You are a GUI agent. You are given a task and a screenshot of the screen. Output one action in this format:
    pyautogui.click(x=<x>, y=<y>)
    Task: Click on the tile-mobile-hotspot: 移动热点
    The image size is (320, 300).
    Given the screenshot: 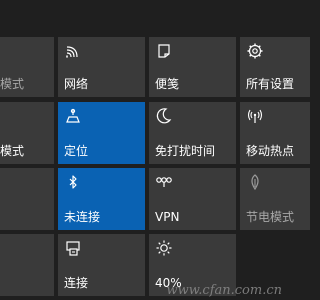 What is the action you would take?
    pyautogui.click(x=275, y=133)
    